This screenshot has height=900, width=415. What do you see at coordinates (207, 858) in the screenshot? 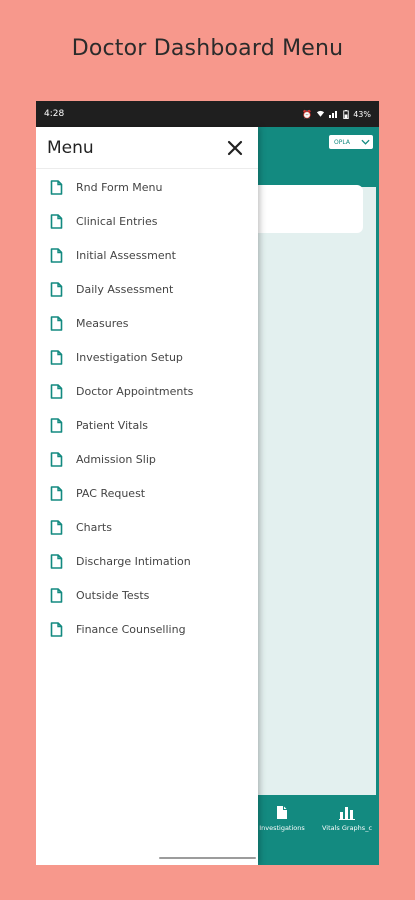
I see `home-indicator` at bounding box center [207, 858].